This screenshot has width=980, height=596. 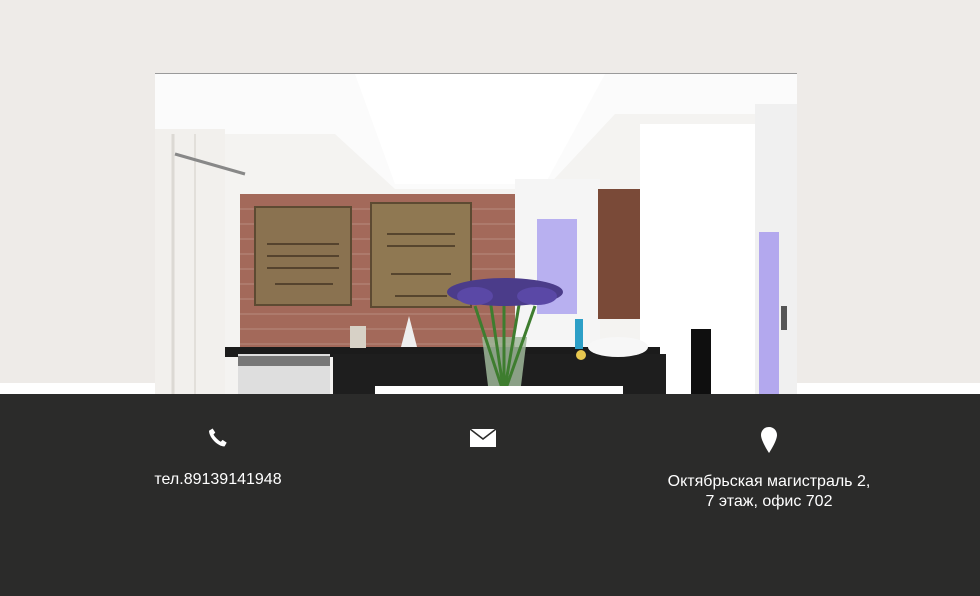 I want to click on email-contact, so click(x=483, y=441).